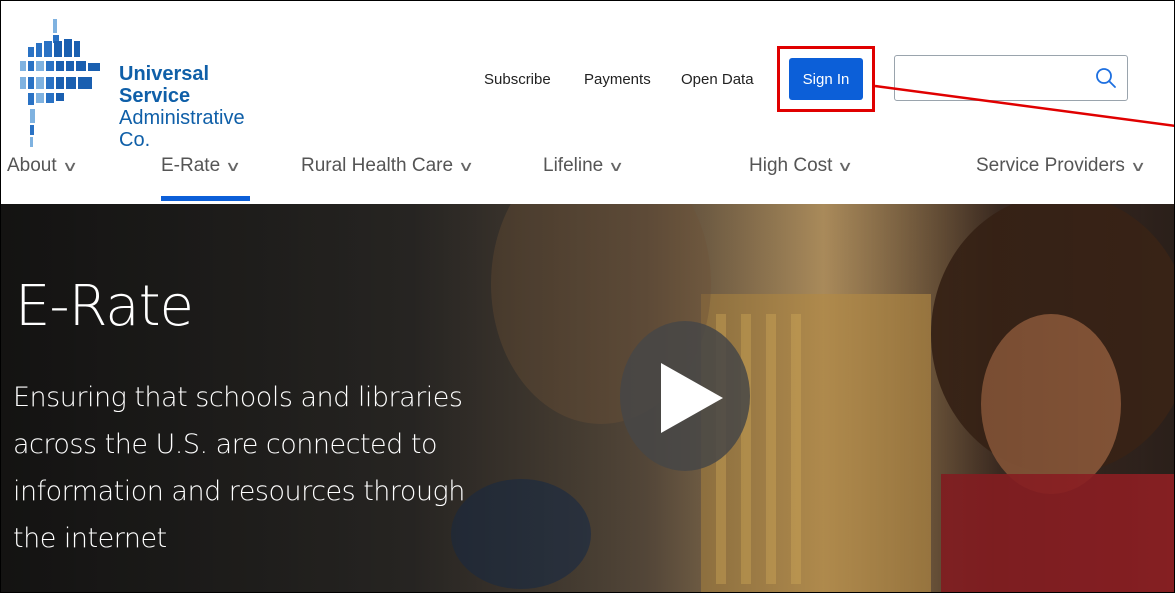 The height and width of the screenshot is (593, 1175). What do you see at coordinates (1106, 78) in the screenshot?
I see `search-icon` at bounding box center [1106, 78].